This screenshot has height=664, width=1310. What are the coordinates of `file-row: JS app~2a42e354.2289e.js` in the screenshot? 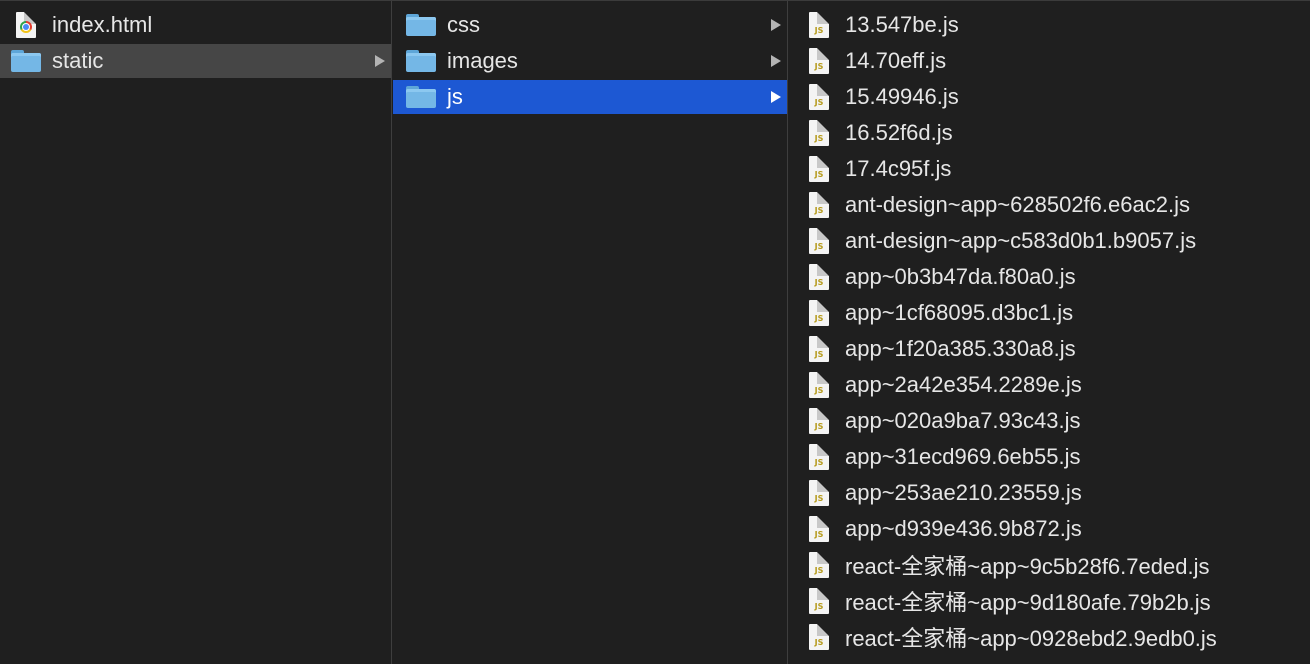 It's located at (1049, 385).